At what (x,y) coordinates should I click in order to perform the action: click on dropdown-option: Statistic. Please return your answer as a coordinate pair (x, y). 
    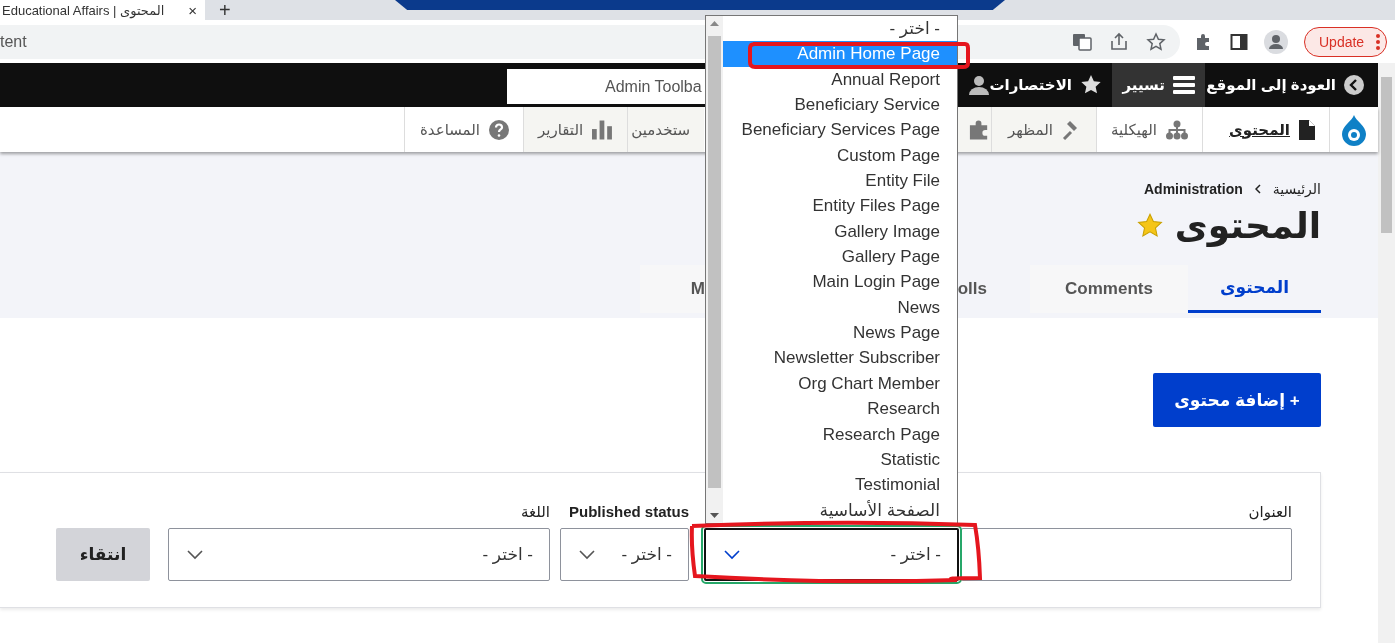
    Looking at the image, I should click on (840, 459).